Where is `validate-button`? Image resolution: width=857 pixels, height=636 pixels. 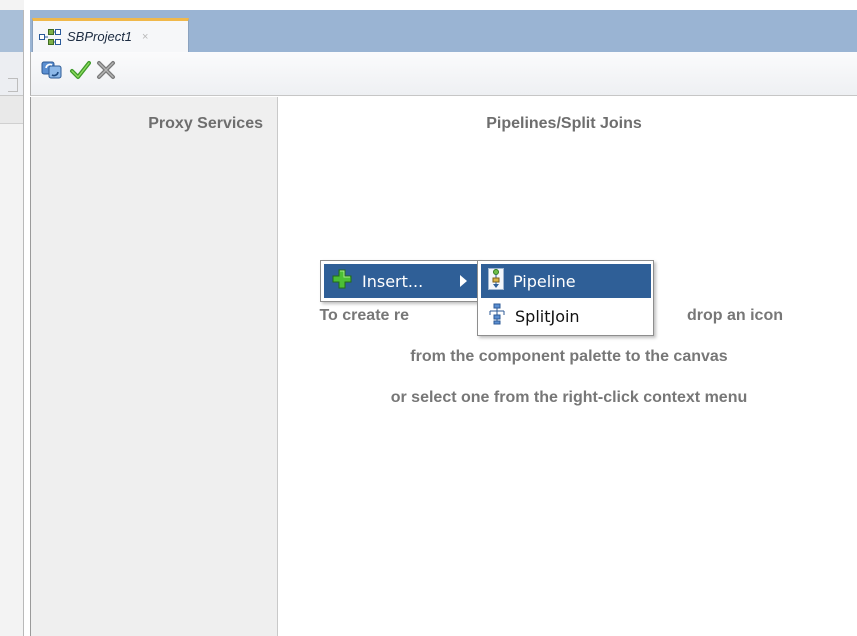
validate-button is located at coordinates (80, 72).